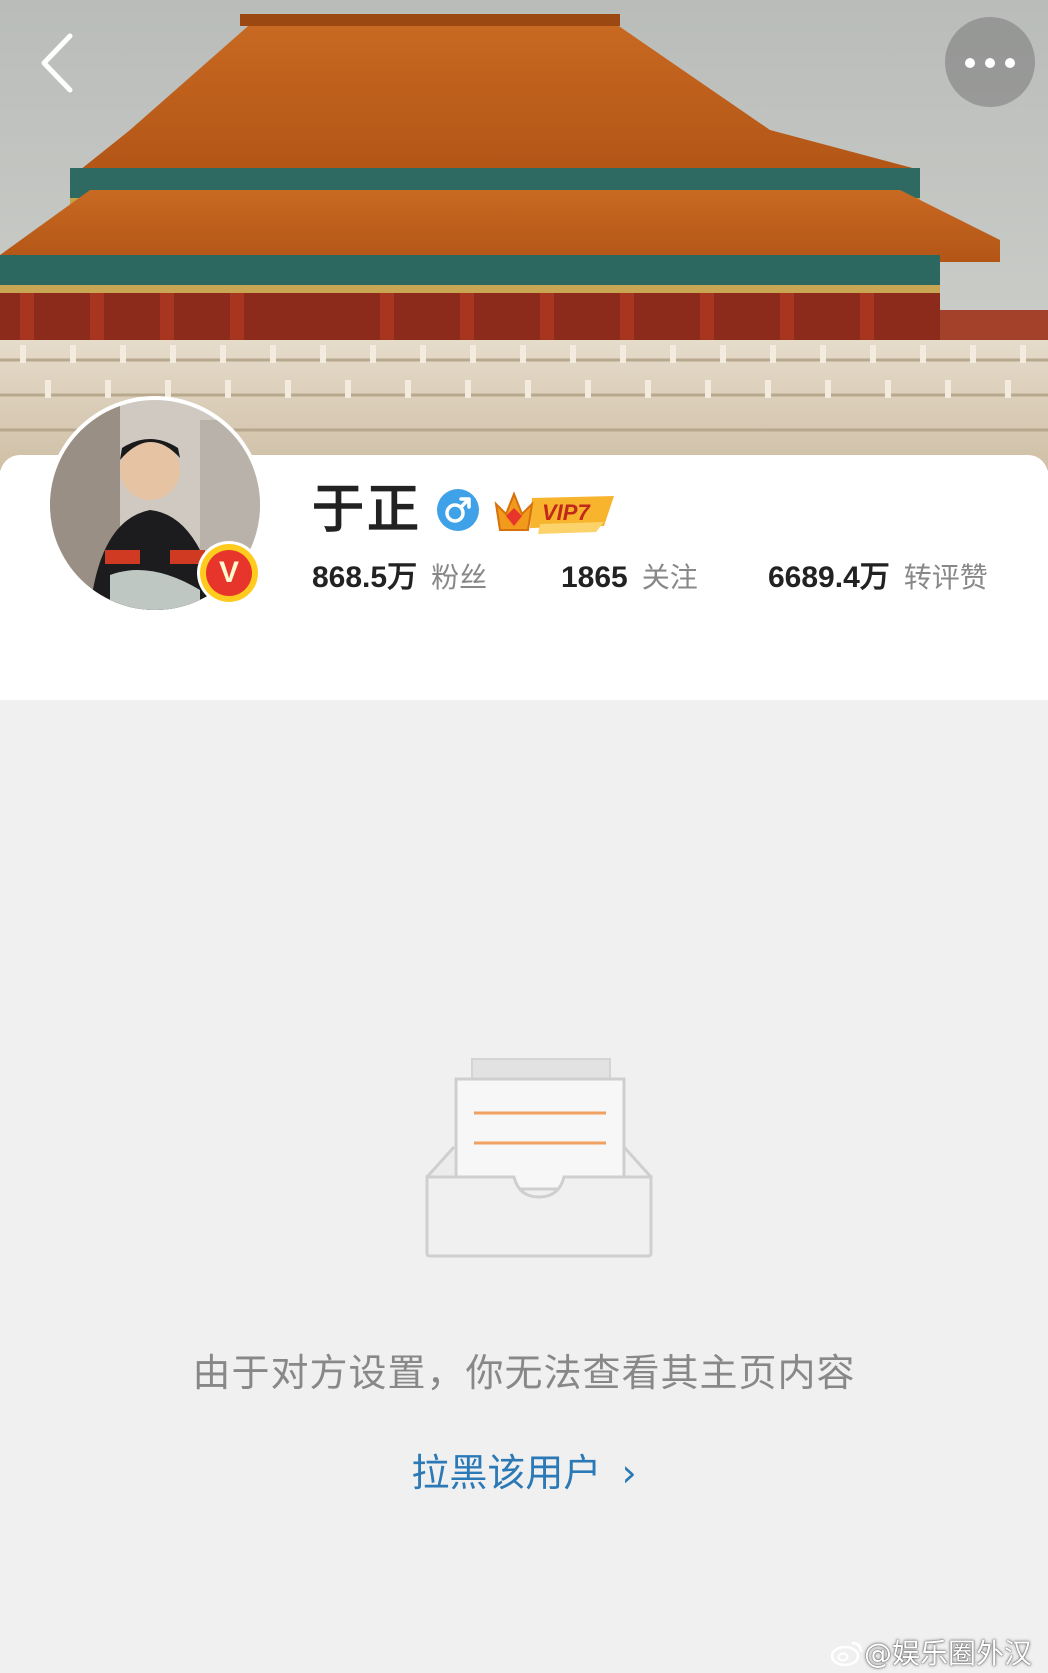  What do you see at coordinates (629, 578) in the screenshot?
I see `following-stat: 1865 关注` at bounding box center [629, 578].